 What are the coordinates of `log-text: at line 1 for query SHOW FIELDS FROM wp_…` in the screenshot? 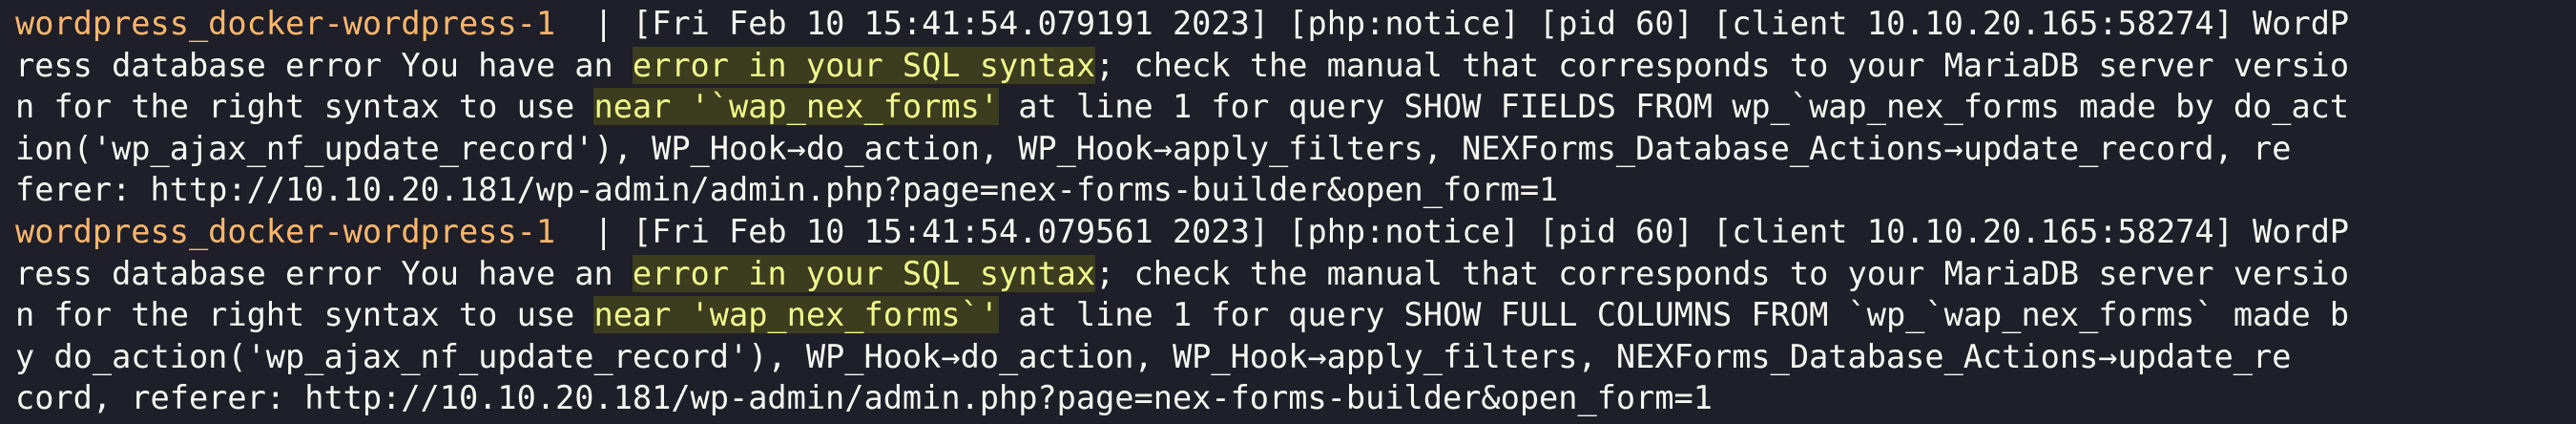 It's located at (1674, 107).